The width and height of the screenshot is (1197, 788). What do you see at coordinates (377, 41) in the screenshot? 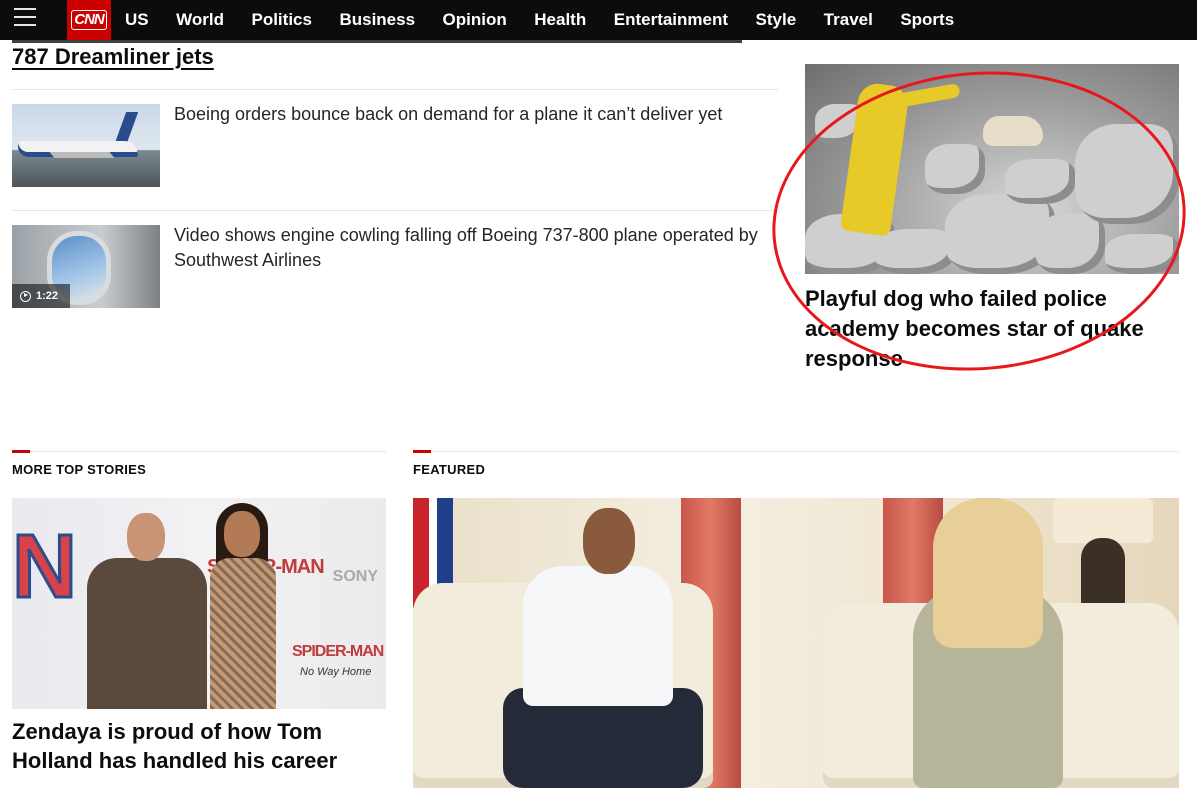
I see `section-edge` at bounding box center [377, 41].